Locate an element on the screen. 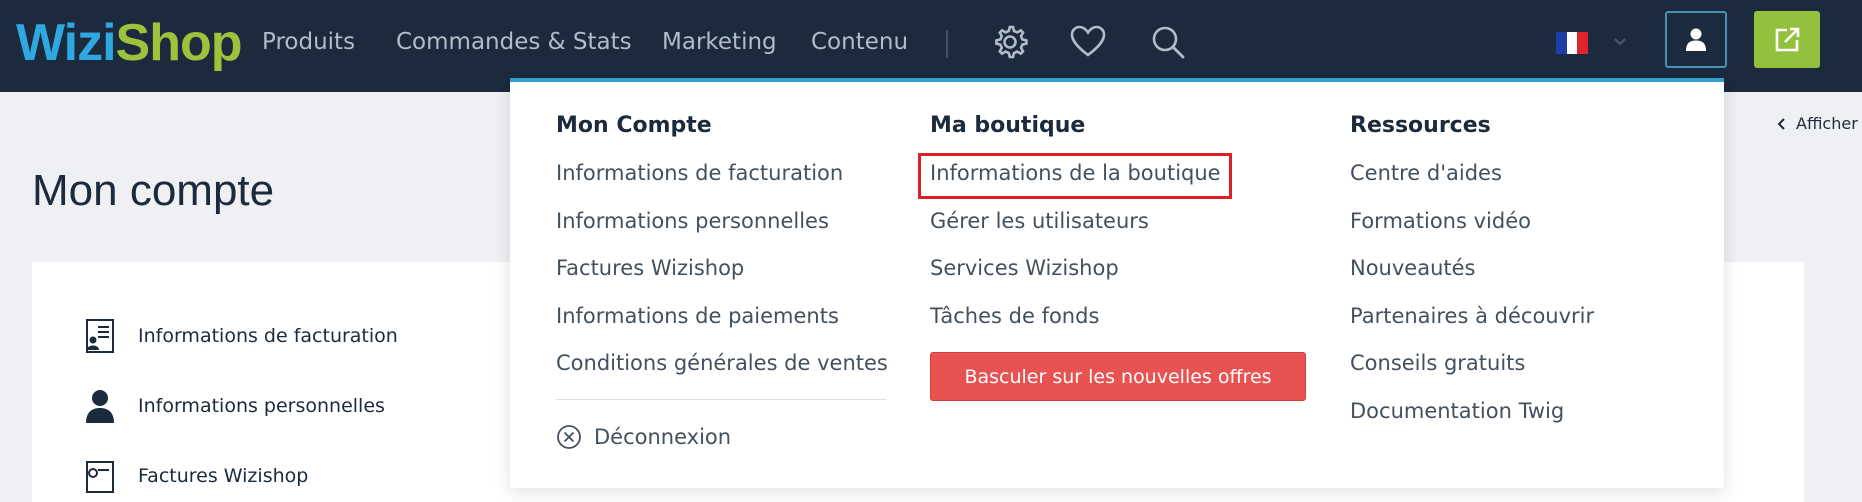 Image resolution: width=1862 pixels, height=502 pixels. card-item-factures: Factures Wizishop is located at coordinates (196, 476).